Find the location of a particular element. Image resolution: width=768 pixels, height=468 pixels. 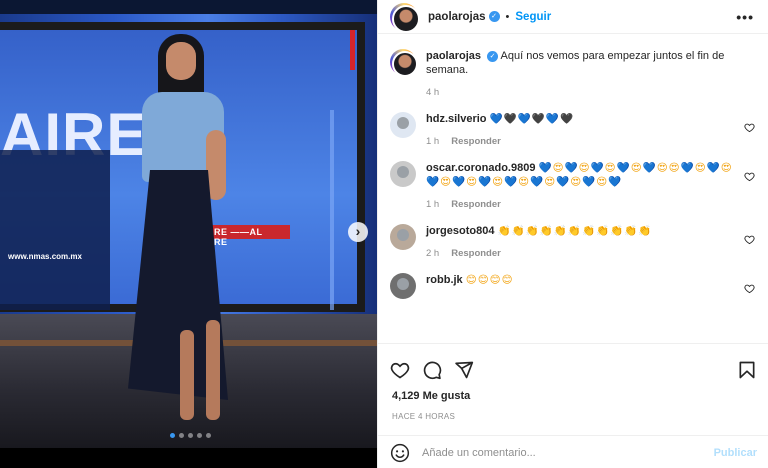

screen-panel is located at coordinates (55, 230).